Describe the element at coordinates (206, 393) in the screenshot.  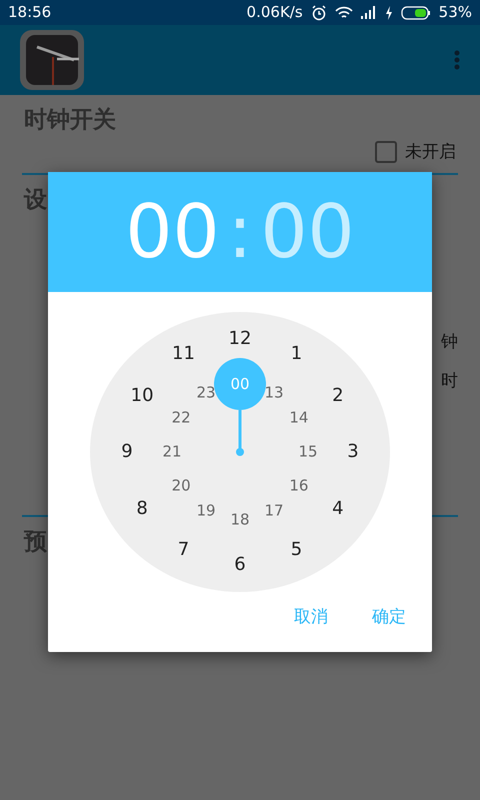
I see `dial-number: 23` at that location.